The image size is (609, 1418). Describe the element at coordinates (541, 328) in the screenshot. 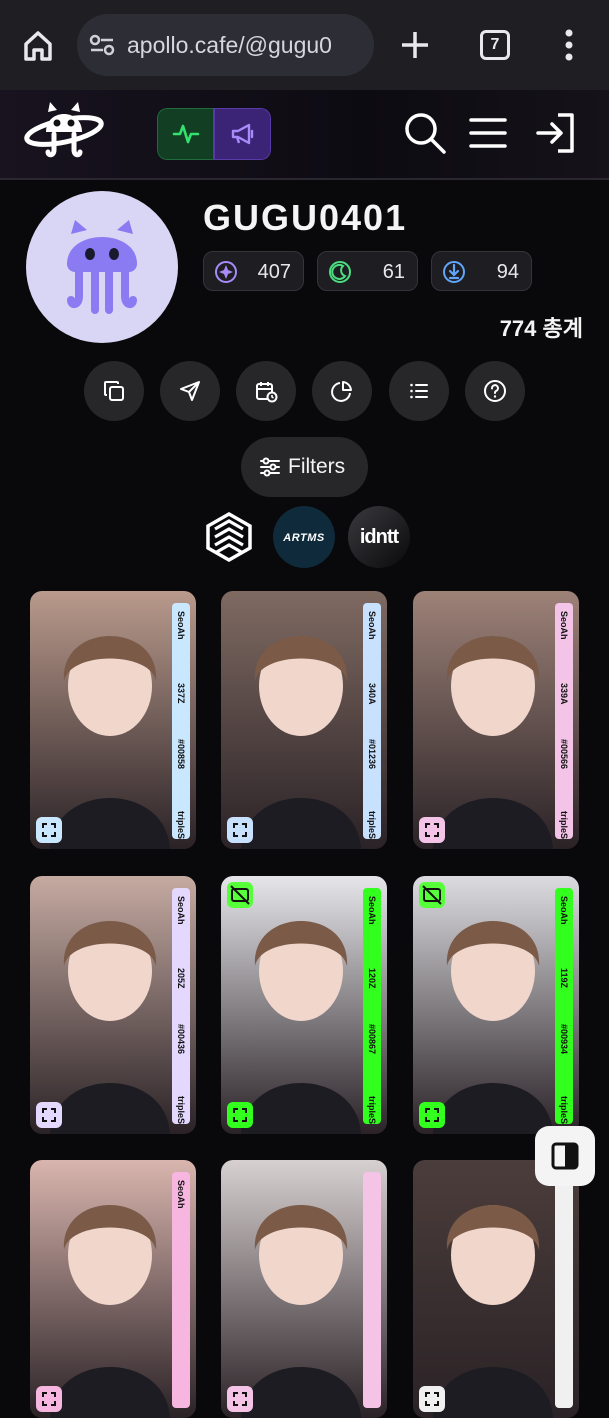

I see `objekt-total: 774 총계` at that location.